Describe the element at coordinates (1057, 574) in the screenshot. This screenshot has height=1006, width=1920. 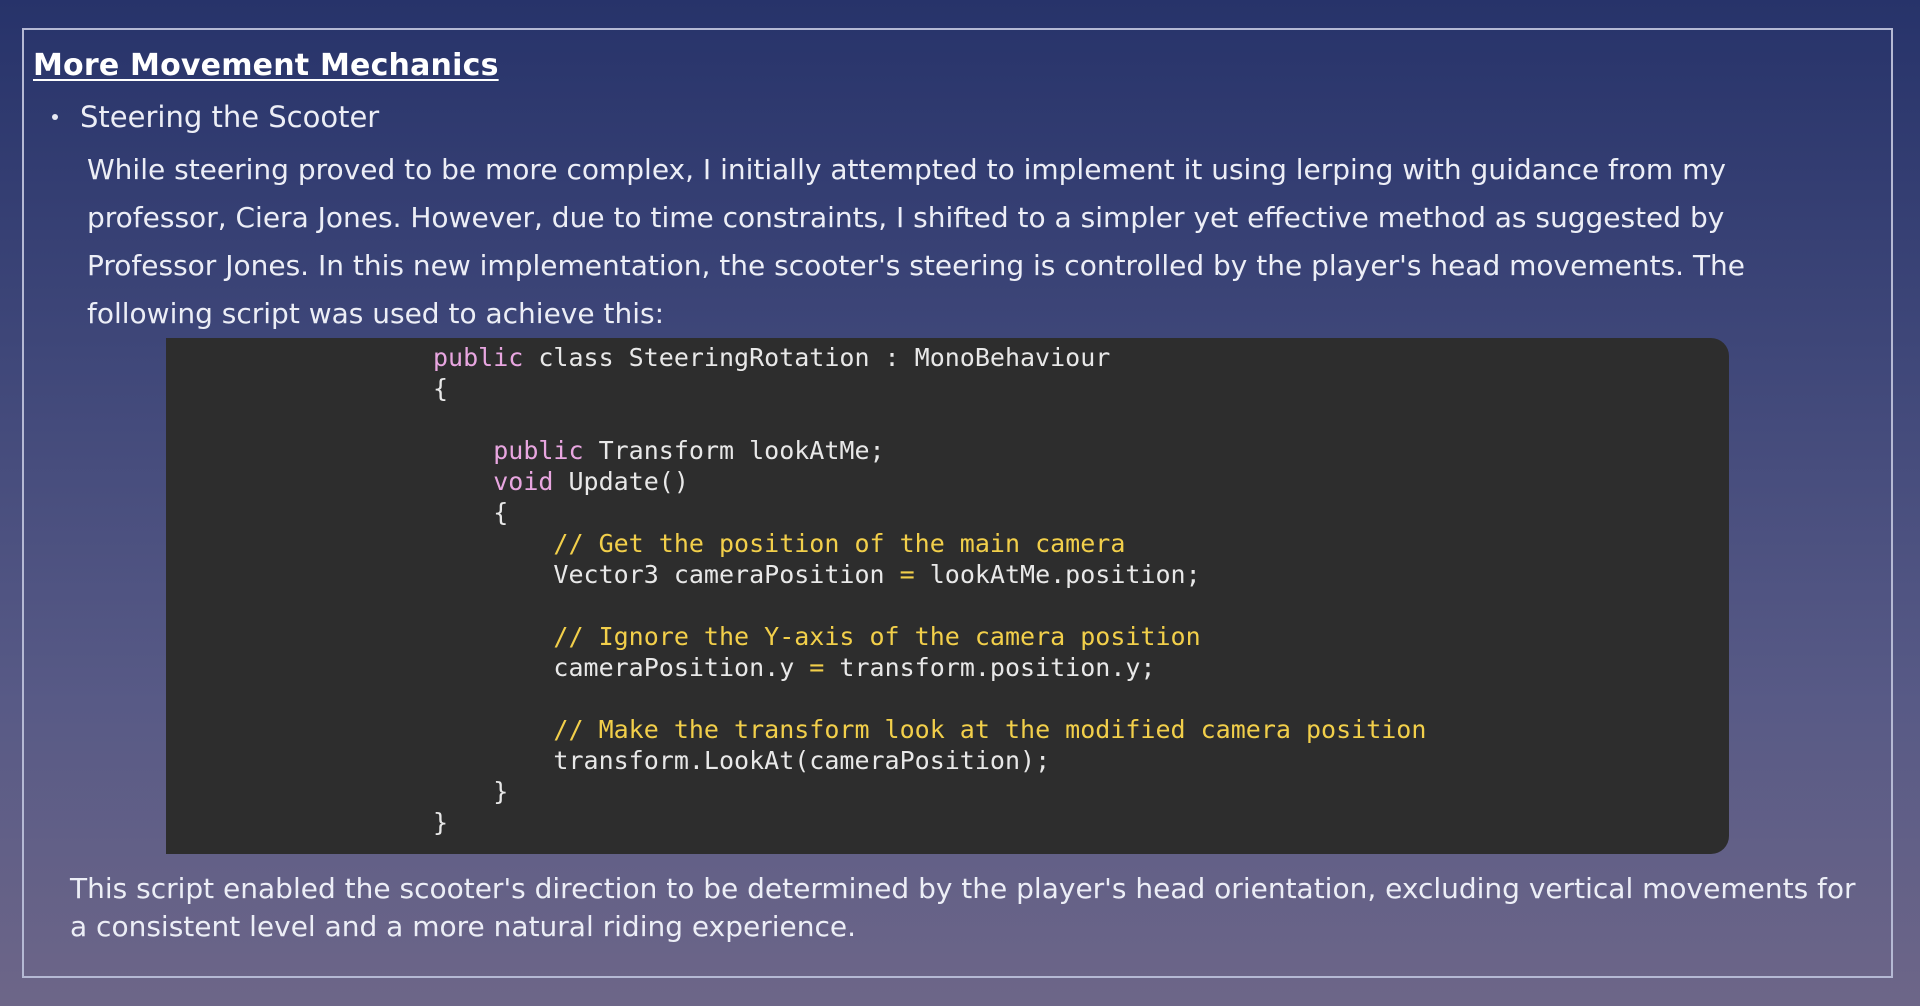
I see `code-text: lookAtMe.position;` at that location.